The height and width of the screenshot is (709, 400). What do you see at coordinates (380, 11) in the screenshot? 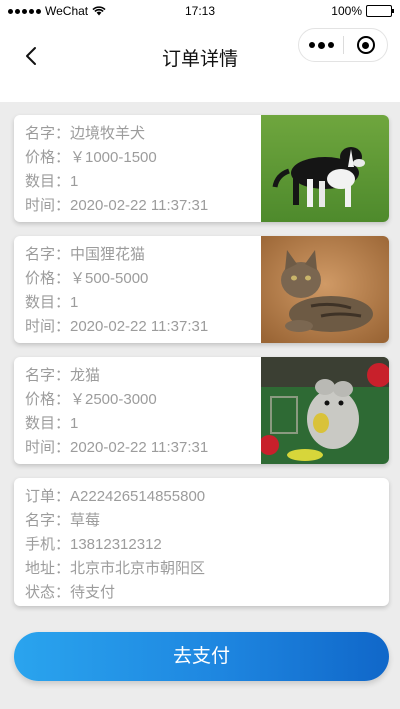
I see `battery-icon` at bounding box center [380, 11].